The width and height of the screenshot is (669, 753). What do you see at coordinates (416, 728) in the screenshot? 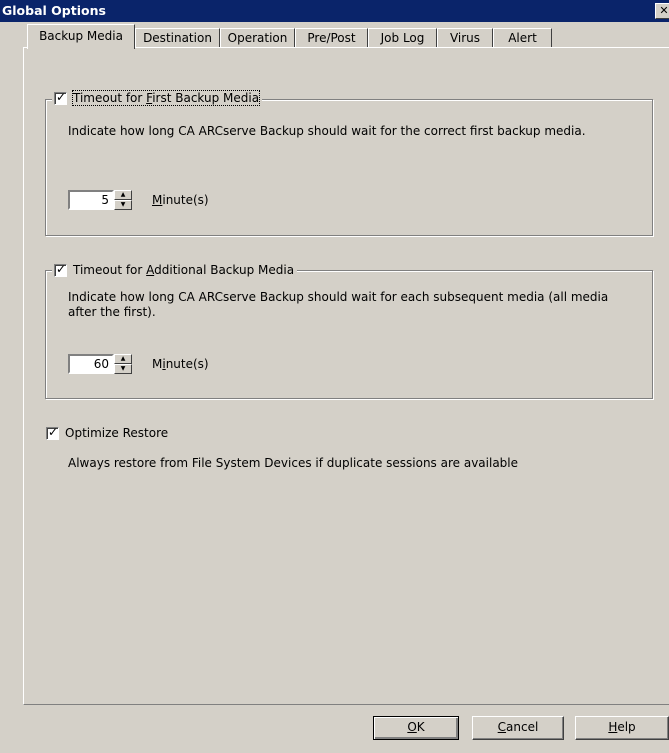
I see `ok-button: OK` at bounding box center [416, 728].